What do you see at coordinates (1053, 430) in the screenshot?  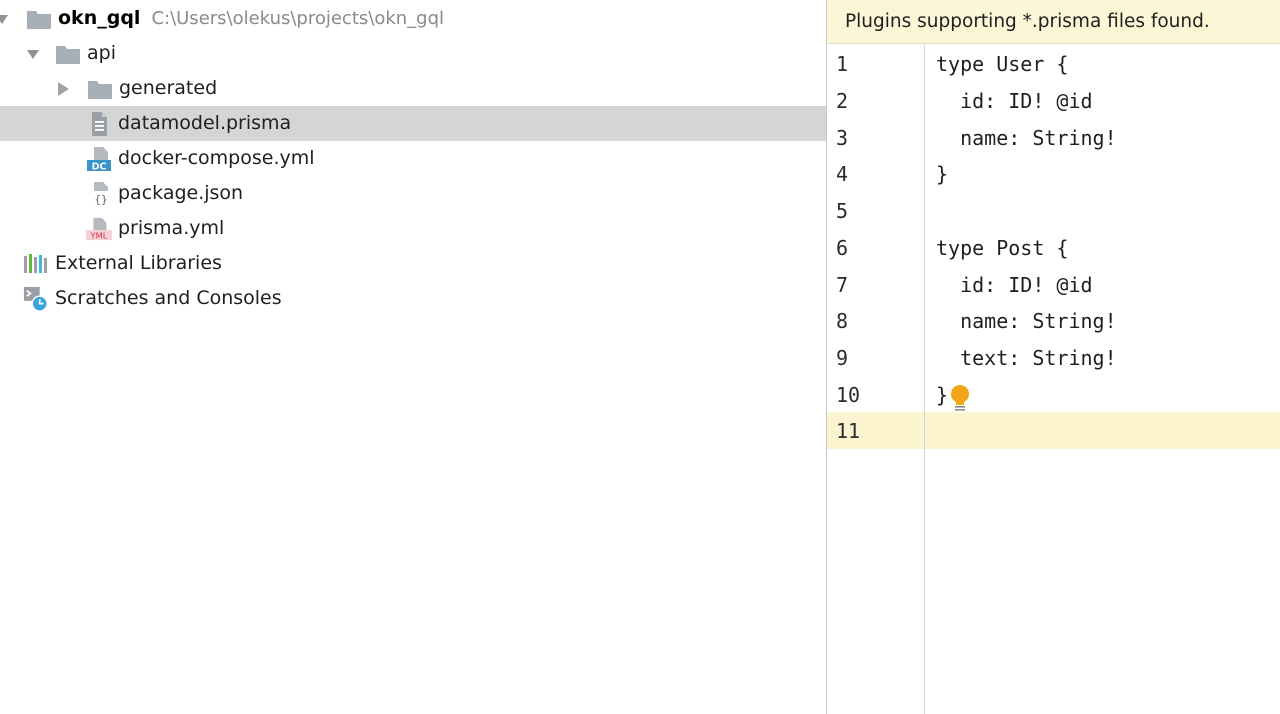 I see `code-line-current: 11` at bounding box center [1053, 430].